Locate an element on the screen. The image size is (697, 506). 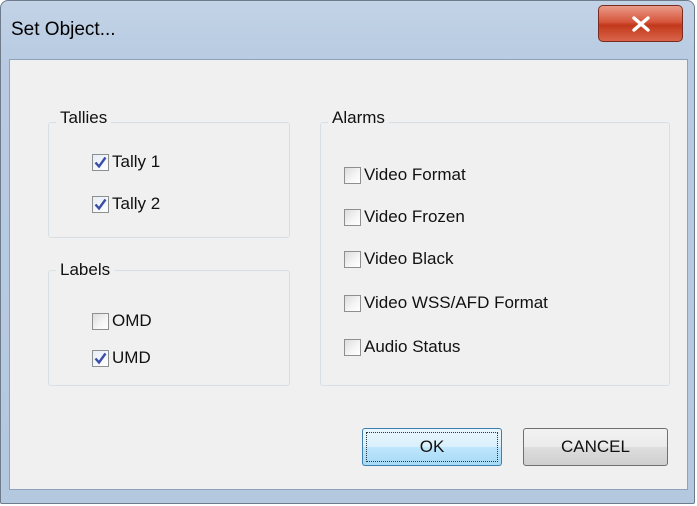
tallies-group is located at coordinates (169, 180).